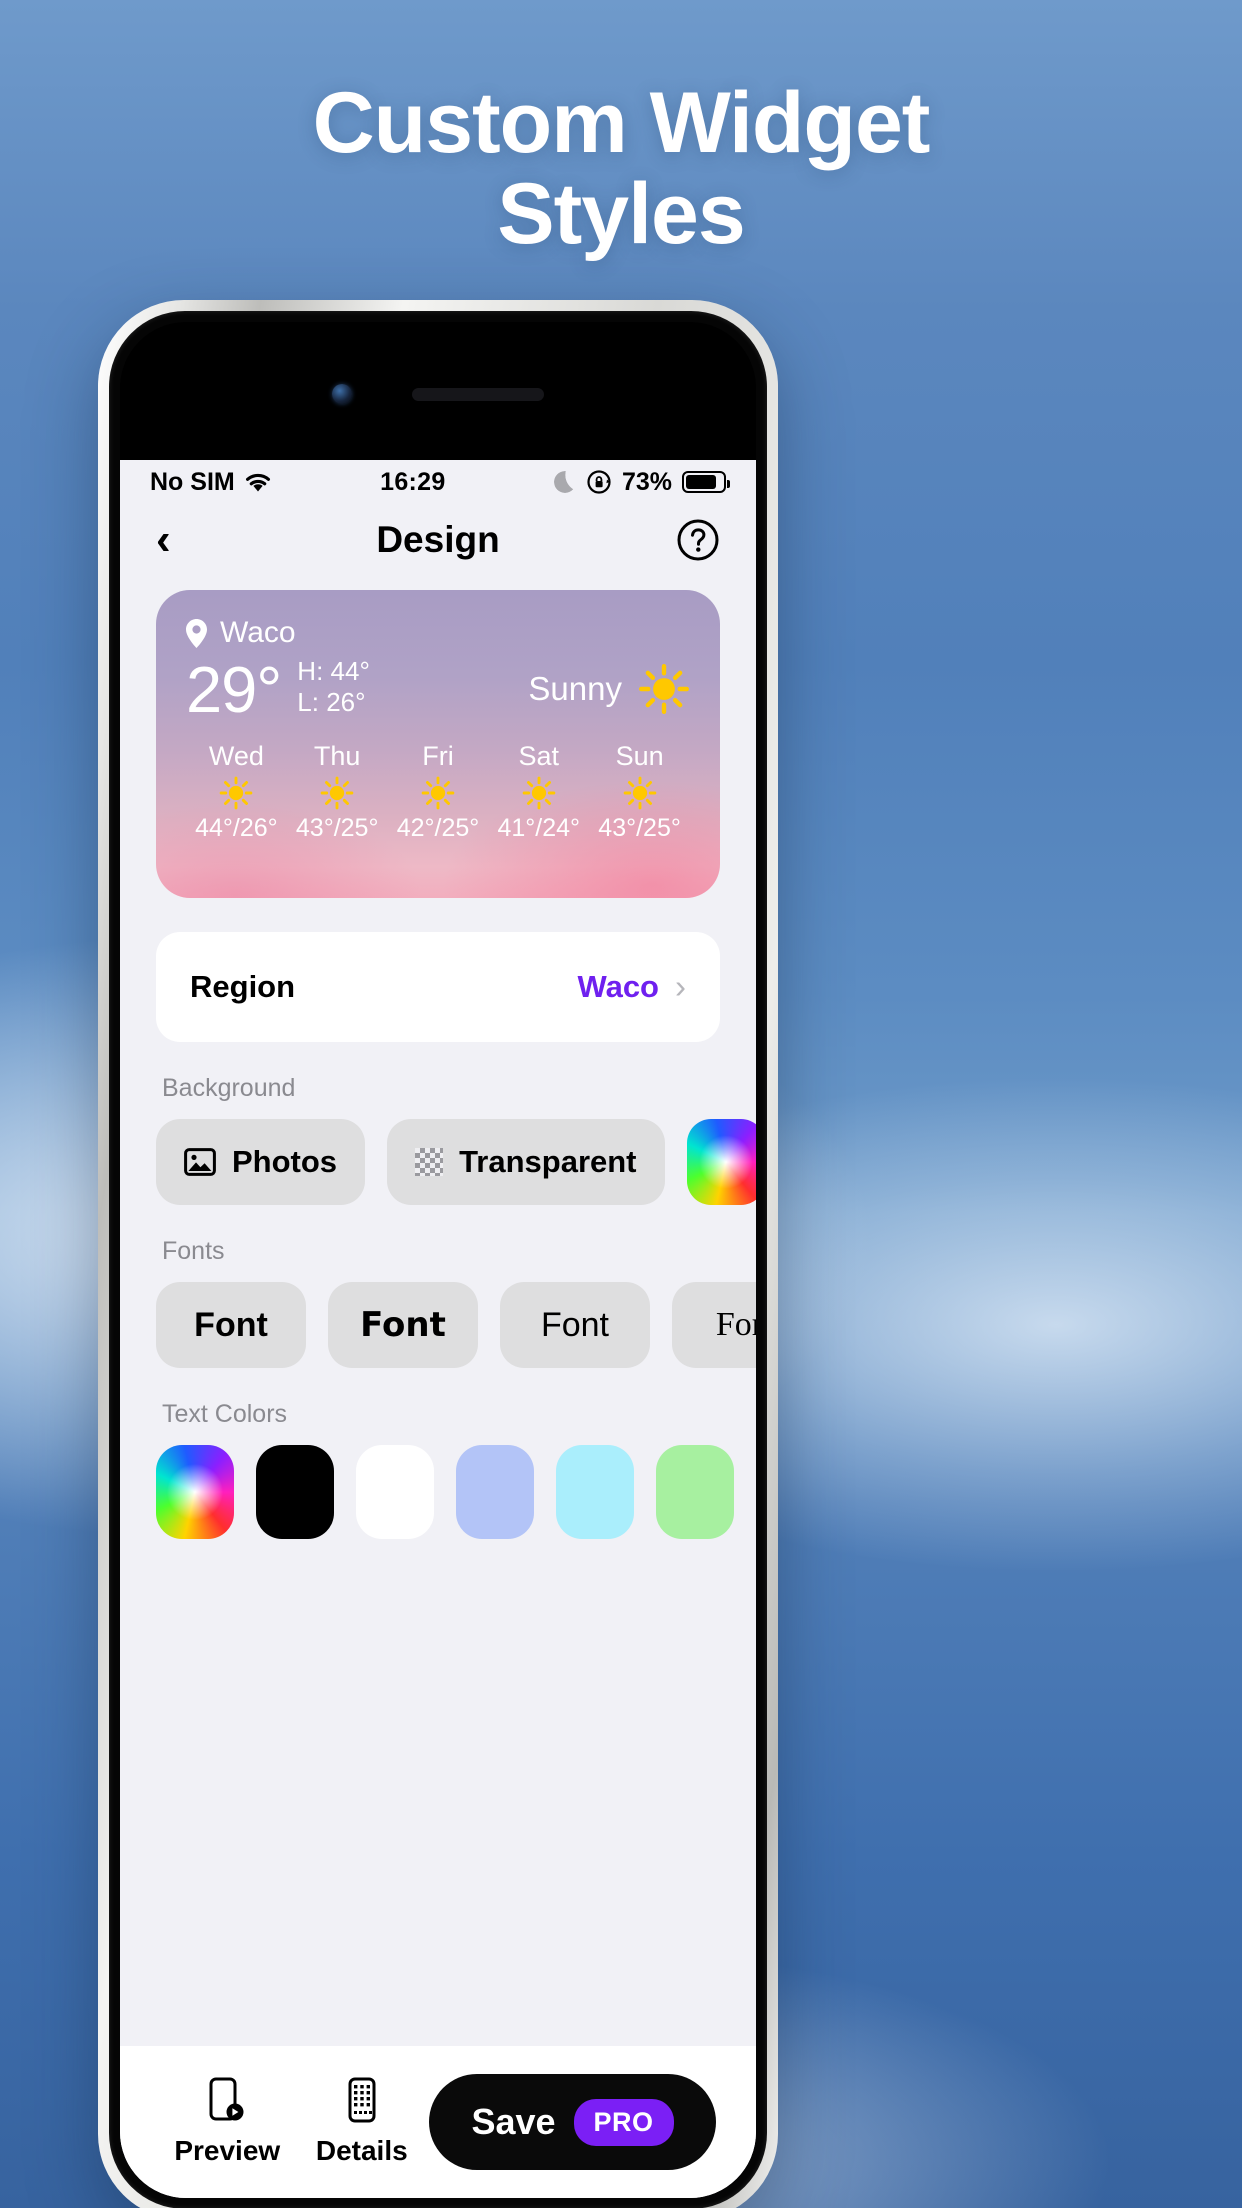 The height and width of the screenshot is (2208, 1242). What do you see at coordinates (236, 828) in the screenshot?
I see `forecast-day-temps: 44°/26°` at bounding box center [236, 828].